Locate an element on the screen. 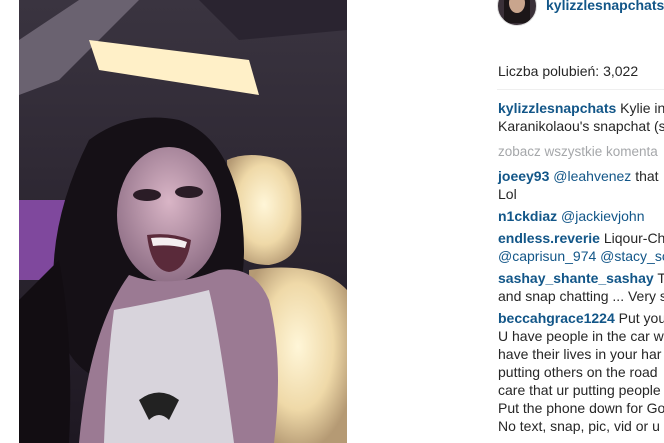  comment-text-line: Put the phone down for Go is located at coordinates (581, 408).